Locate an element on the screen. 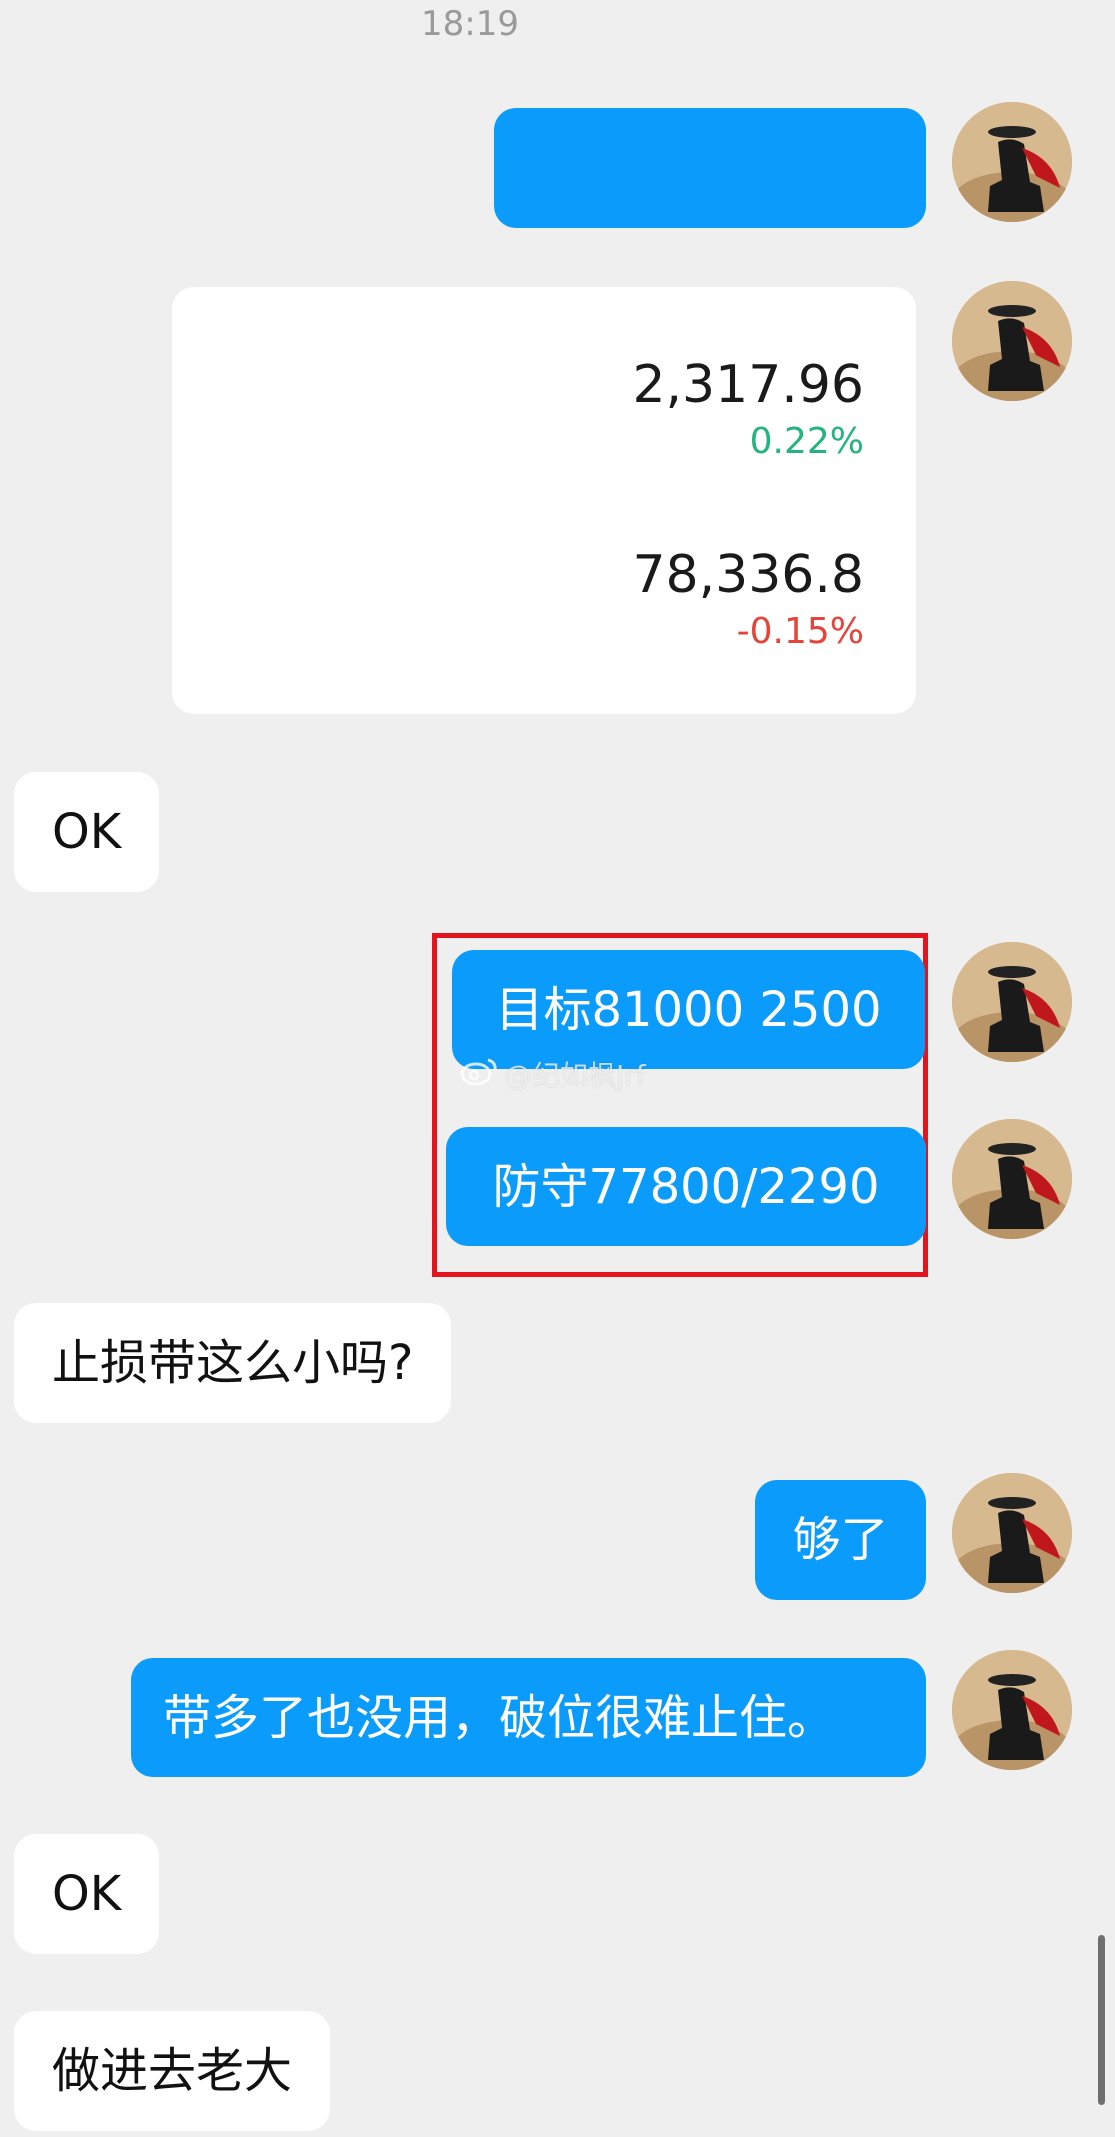 This screenshot has height=2137, width=1115. quote-card: 2,317.96 0.22% 78,336.8 -0.15% is located at coordinates (544, 500).